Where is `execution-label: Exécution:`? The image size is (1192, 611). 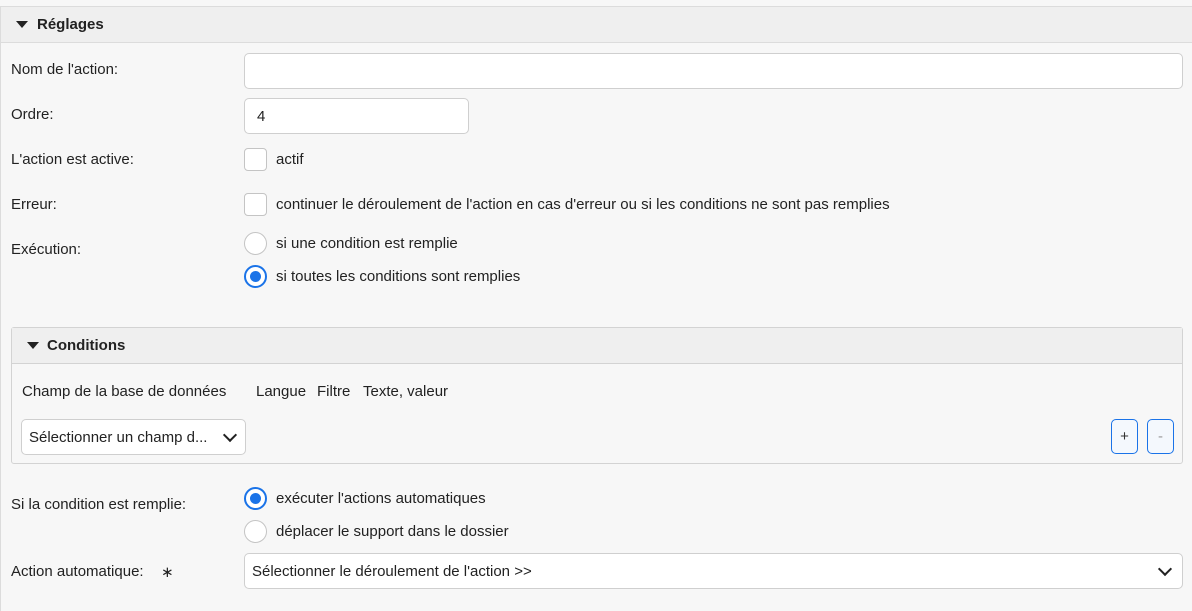
execution-label: Exécution: is located at coordinates (46, 249).